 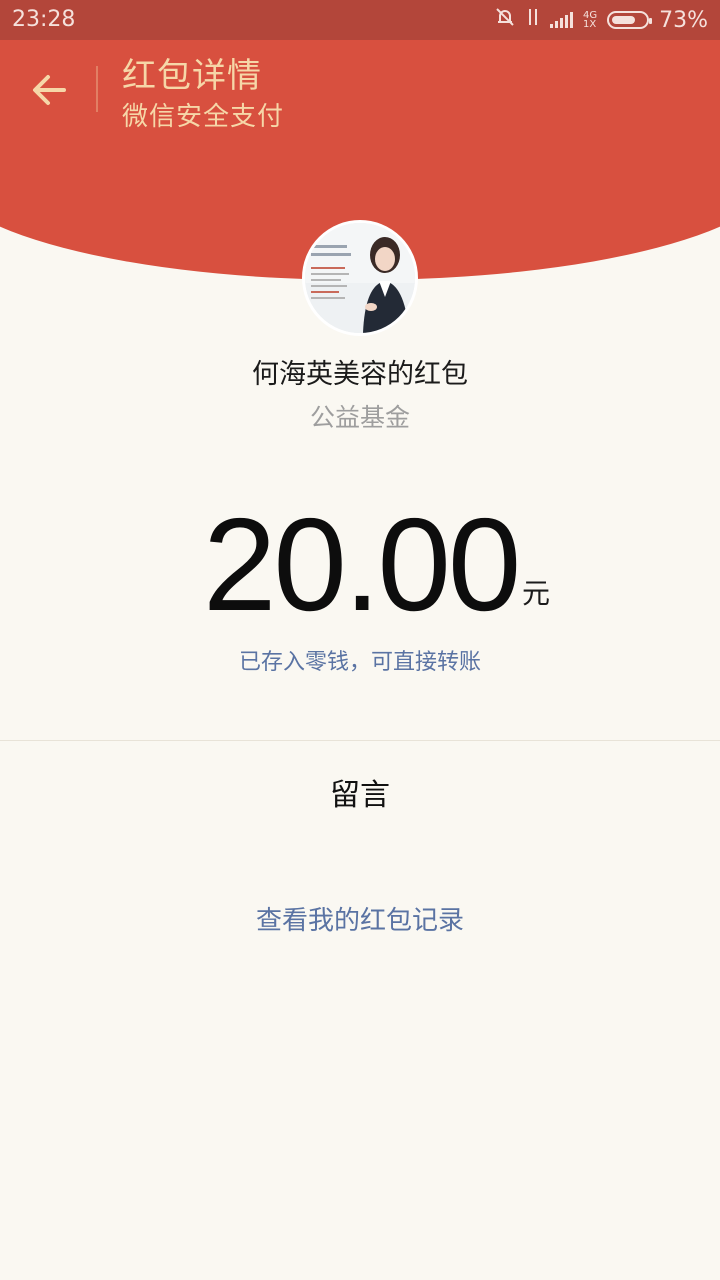 I want to click on sender-name: 何海英美容的红包, so click(x=360, y=374).